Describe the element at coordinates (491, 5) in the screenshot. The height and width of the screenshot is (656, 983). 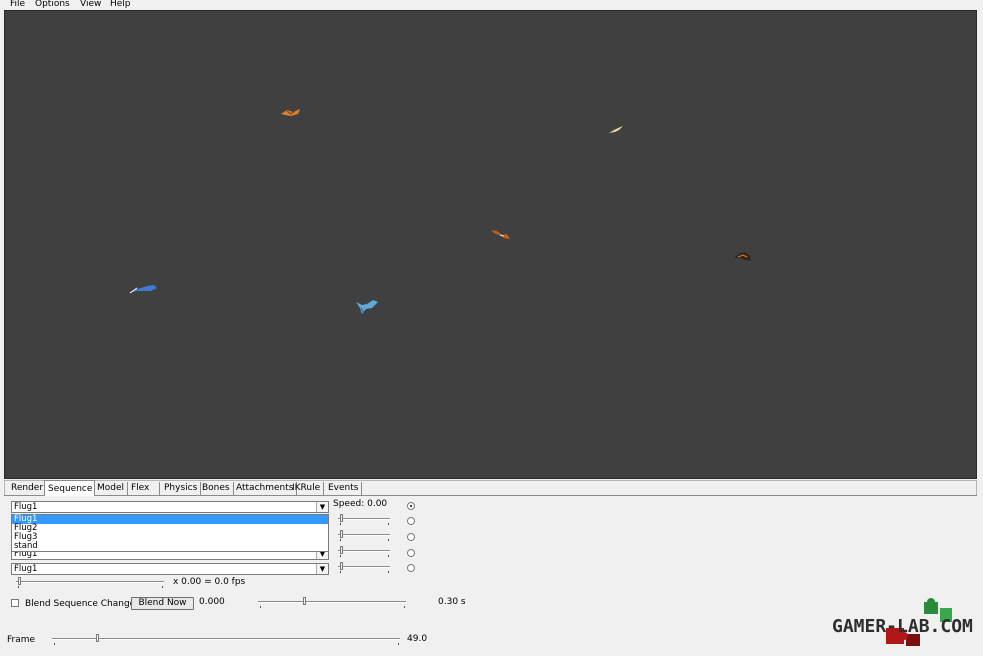
I see `menu-bar: File Options View Help` at that location.